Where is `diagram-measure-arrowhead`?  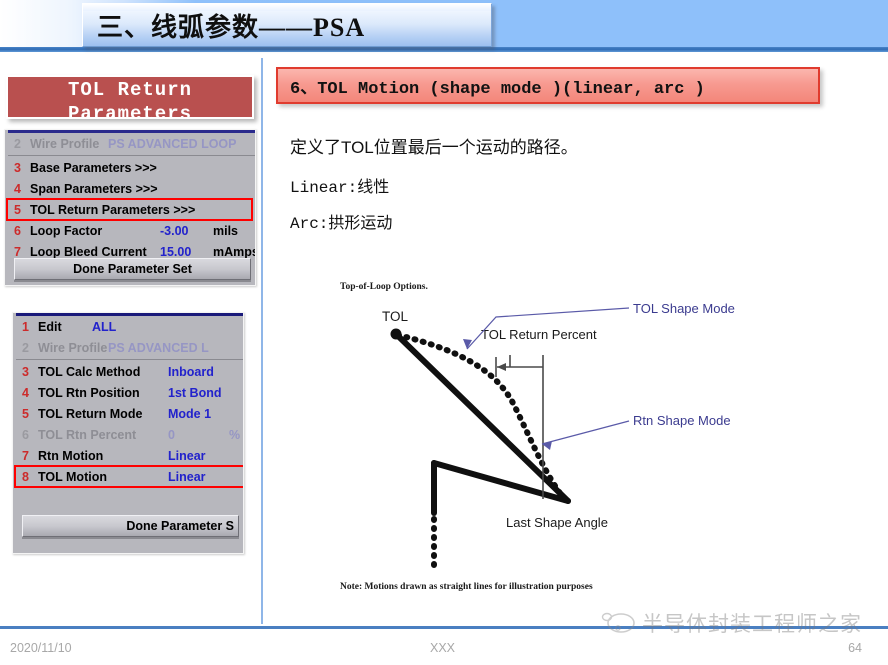
diagram-measure-arrowhead is located at coordinates (501, 367).